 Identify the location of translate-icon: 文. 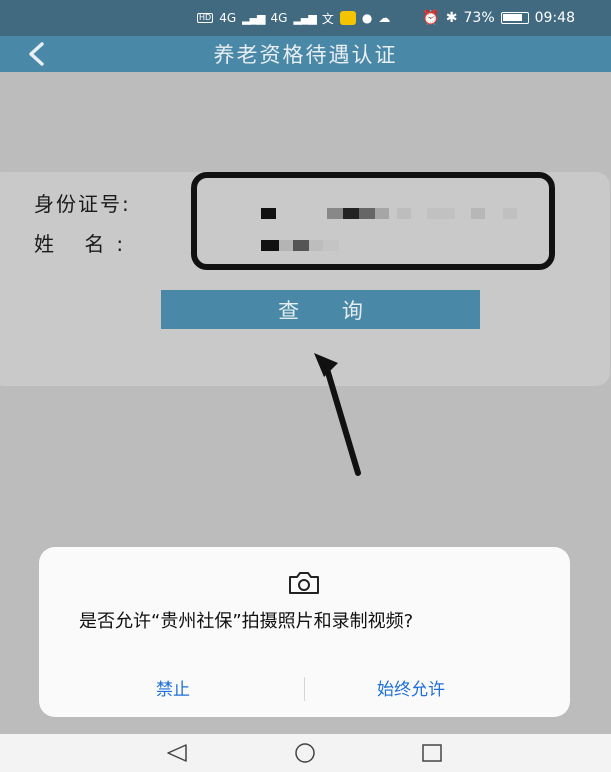
(327, 18).